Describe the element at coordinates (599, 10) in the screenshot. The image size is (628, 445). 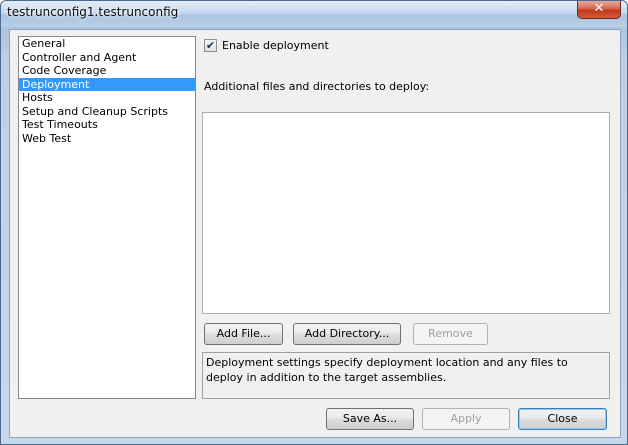
I see `window-close-icon: ✕` at that location.